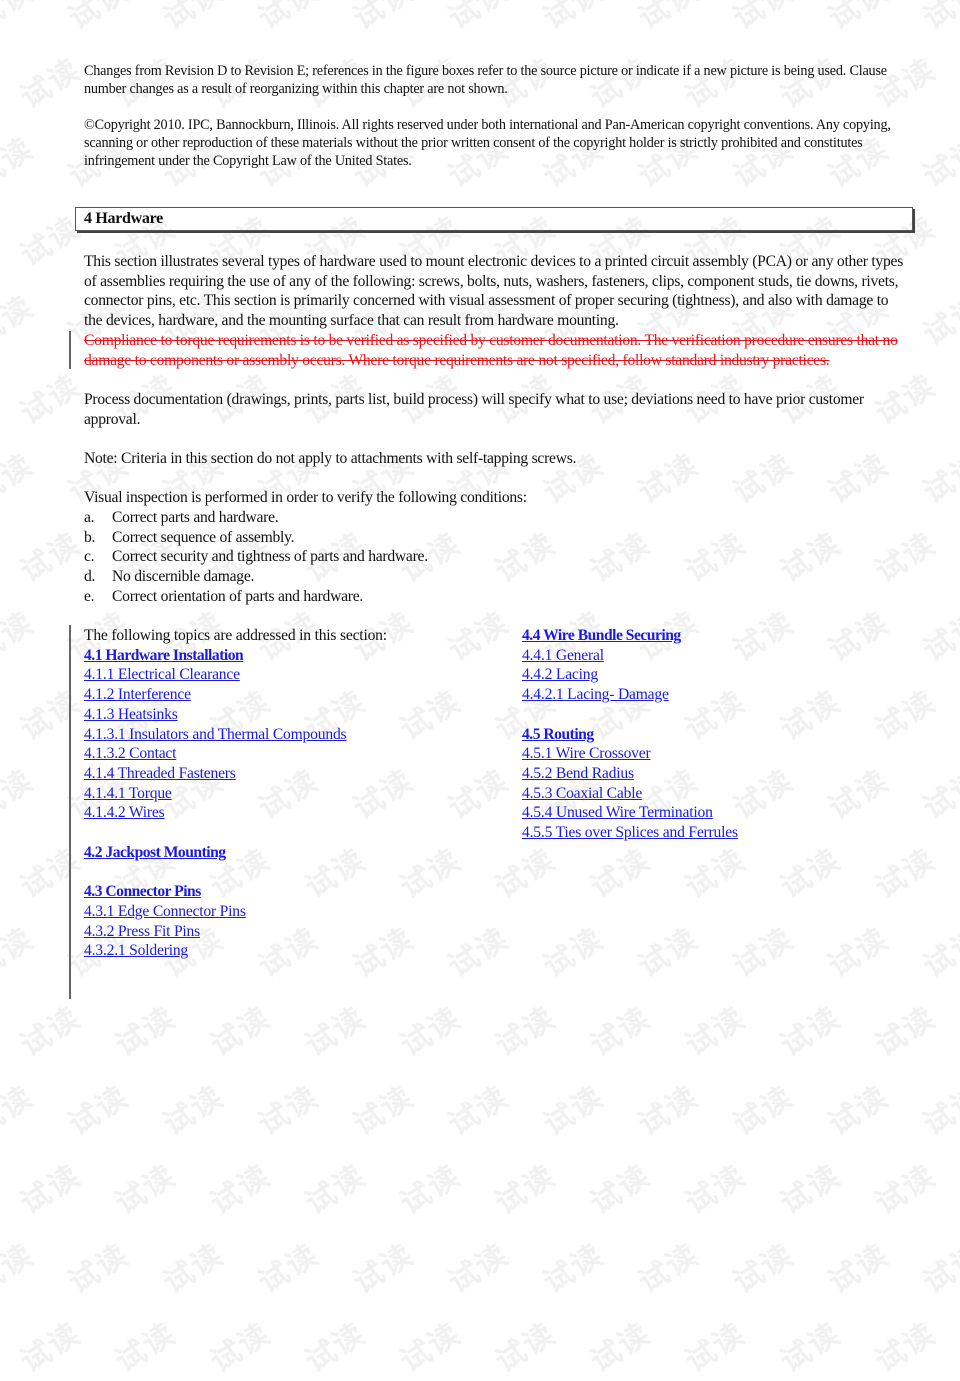 This screenshot has width=960, height=1381. What do you see at coordinates (155, 853) in the screenshot?
I see `toc-link-4-2: 4.2 Jackpost Mounting` at bounding box center [155, 853].